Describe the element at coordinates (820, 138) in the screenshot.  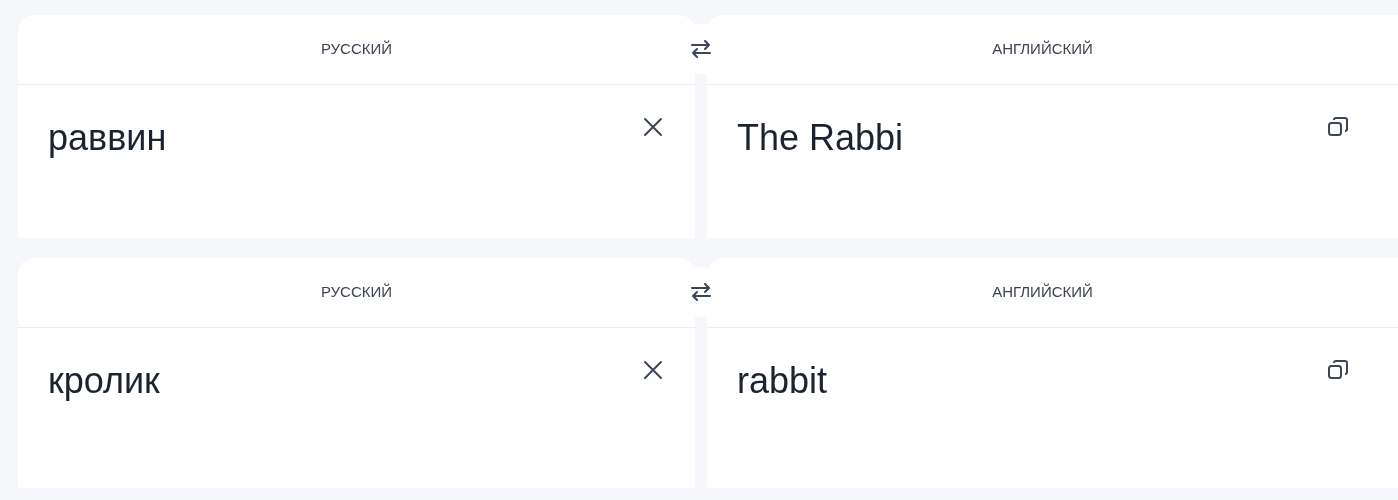
I see `translation-text: The Rabbi` at that location.